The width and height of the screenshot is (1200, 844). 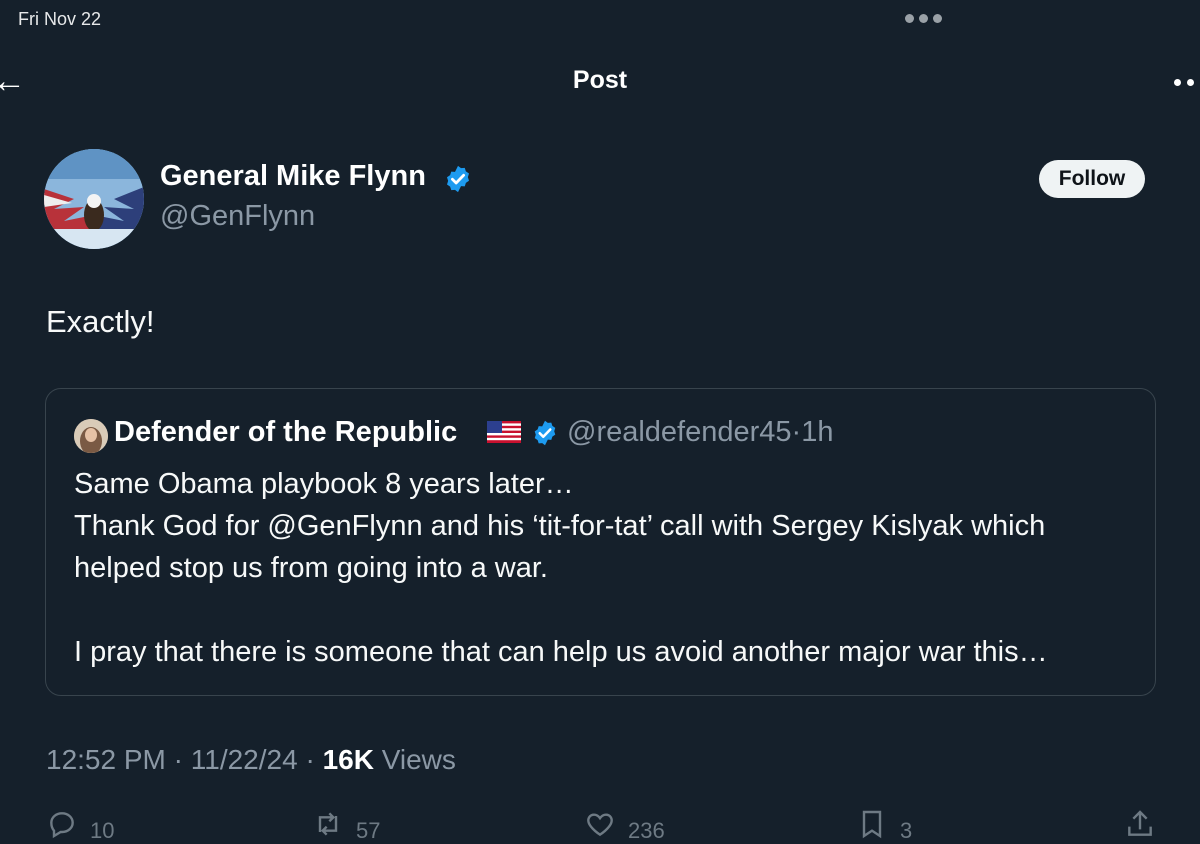 What do you see at coordinates (311, 568) in the screenshot?
I see `quoted-line: helped stop us from going into a war.` at bounding box center [311, 568].